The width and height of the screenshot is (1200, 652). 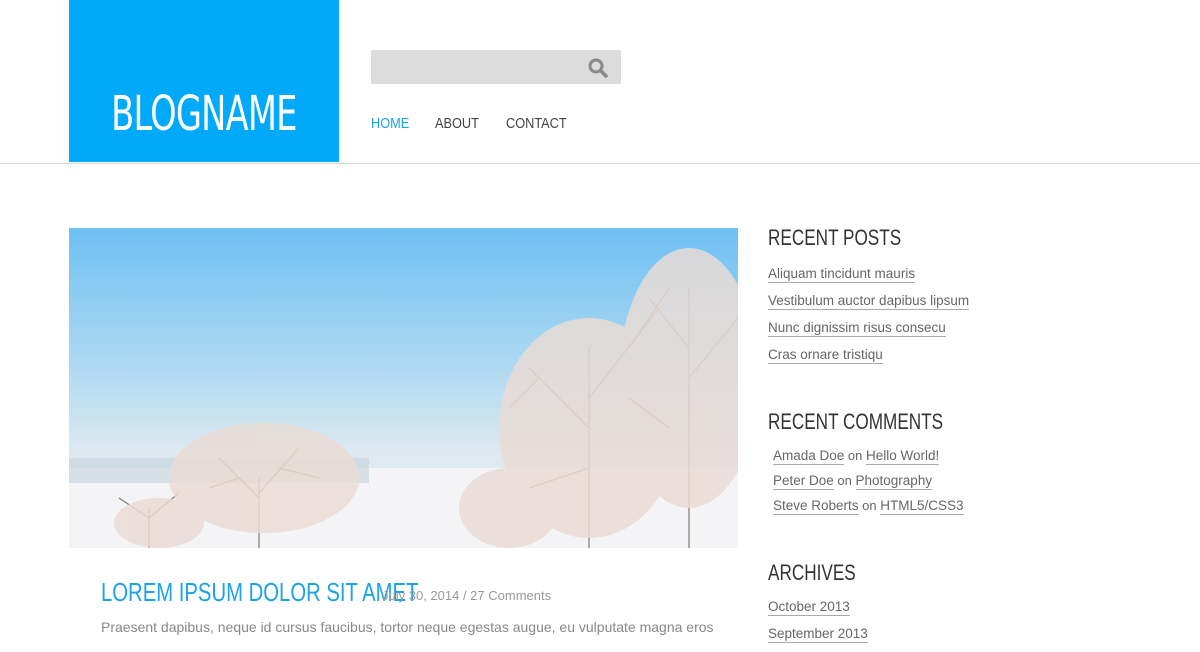 What do you see at coordinates (204, 81) in the screenshot?
I see `site-logo: BLOGNAME` at bounding box center [204, 81].